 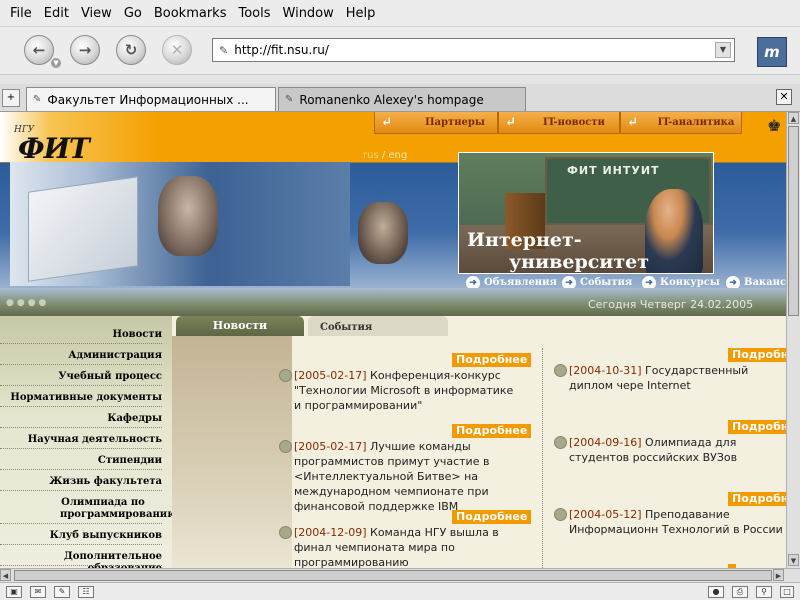 I want to click on forward-button: →, so click(x=85, y=50).